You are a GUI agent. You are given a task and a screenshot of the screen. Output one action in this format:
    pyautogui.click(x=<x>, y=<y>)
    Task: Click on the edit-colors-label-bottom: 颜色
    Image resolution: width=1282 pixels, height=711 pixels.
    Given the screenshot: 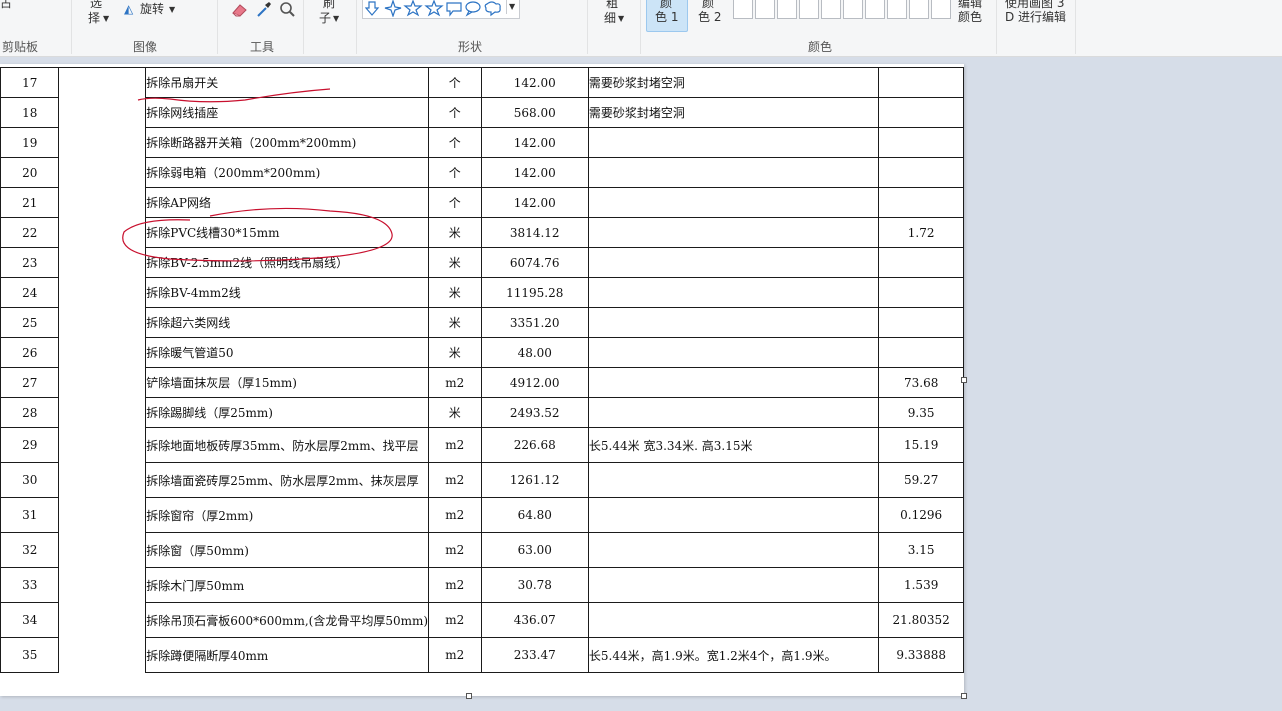 What is the action you would take?
    pyautogui.click(x=970, y=17)
    